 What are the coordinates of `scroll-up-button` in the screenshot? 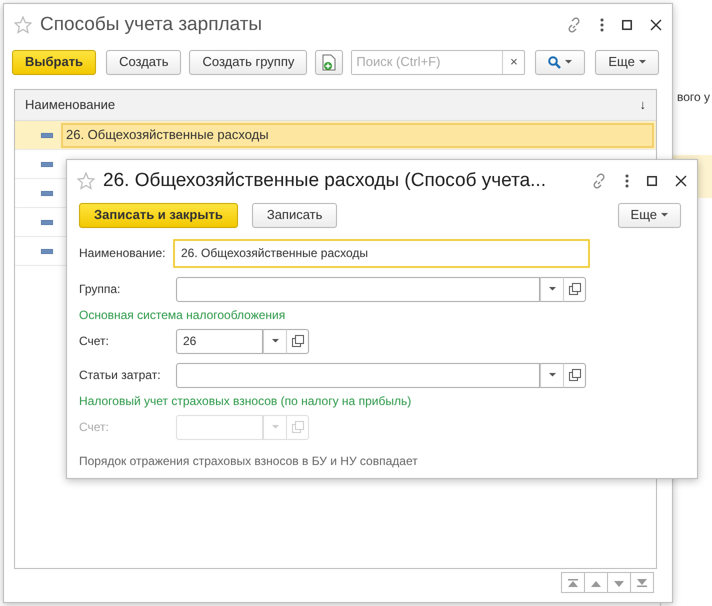 It's located at (596, 582).